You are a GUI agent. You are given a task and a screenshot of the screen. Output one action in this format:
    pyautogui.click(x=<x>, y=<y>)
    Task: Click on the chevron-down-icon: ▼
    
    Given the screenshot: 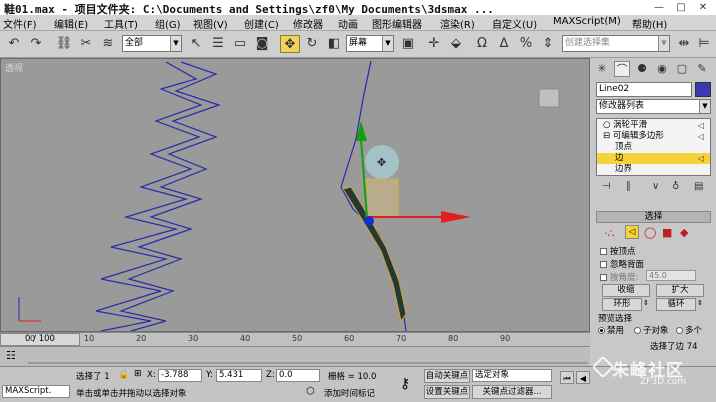 What is the action you would take?
    pyautogui.click(x=663, y=43)
    